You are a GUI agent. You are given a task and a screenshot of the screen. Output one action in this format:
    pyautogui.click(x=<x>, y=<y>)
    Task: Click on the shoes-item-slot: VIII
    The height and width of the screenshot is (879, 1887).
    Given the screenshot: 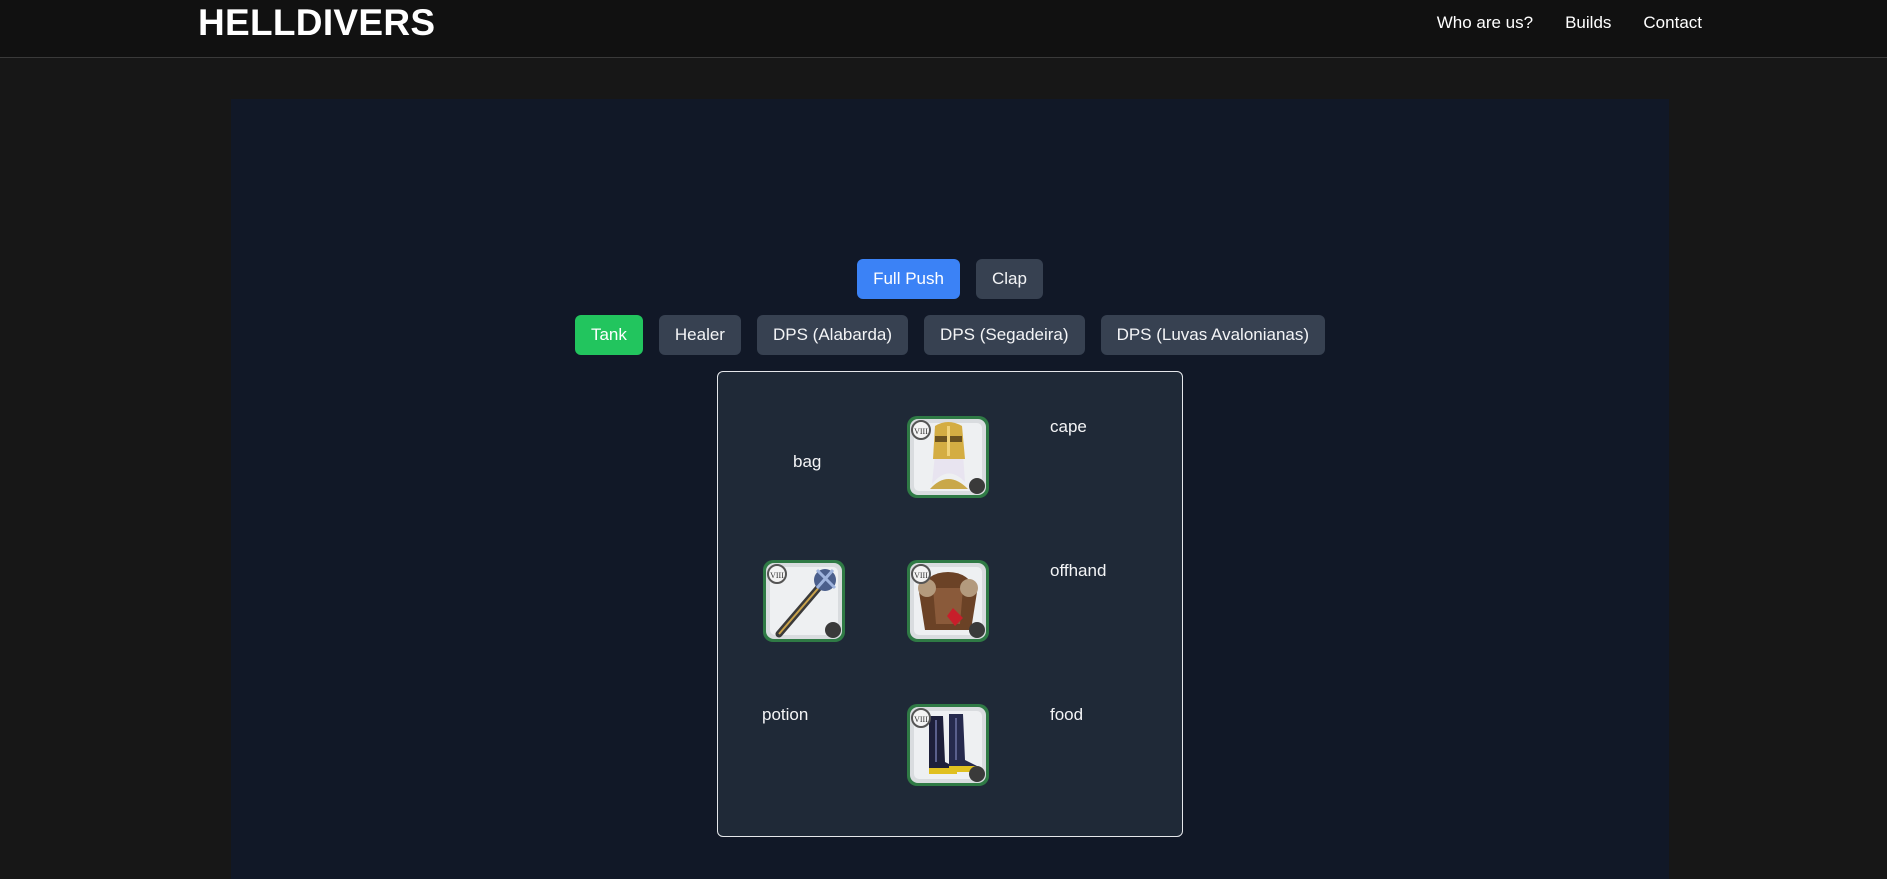 What is the action you would take?
    pyautogui.click(x=948, y=745)
    